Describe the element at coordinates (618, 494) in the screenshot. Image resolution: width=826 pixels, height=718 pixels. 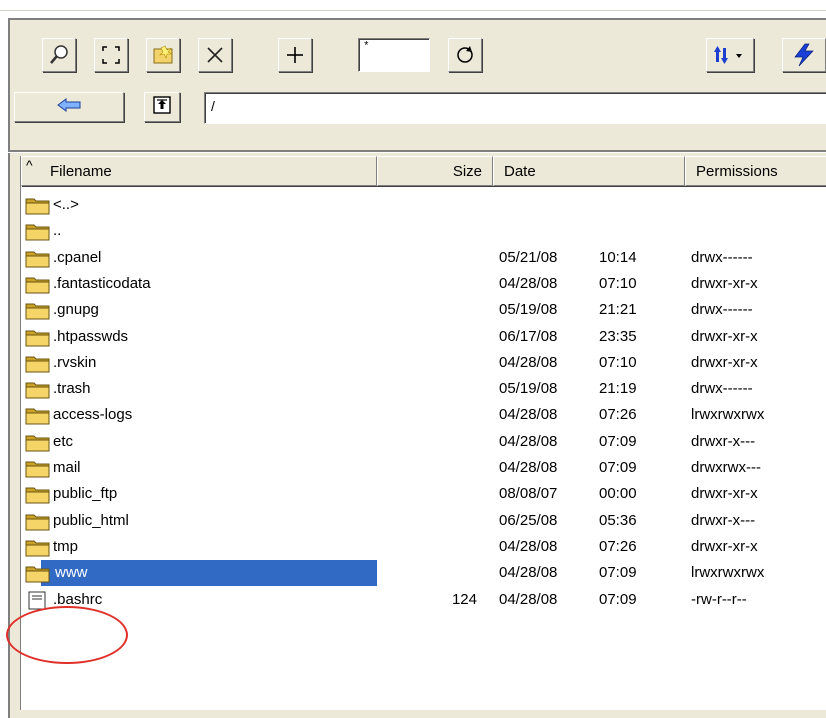
I see `file-time: 00:00` at that location.